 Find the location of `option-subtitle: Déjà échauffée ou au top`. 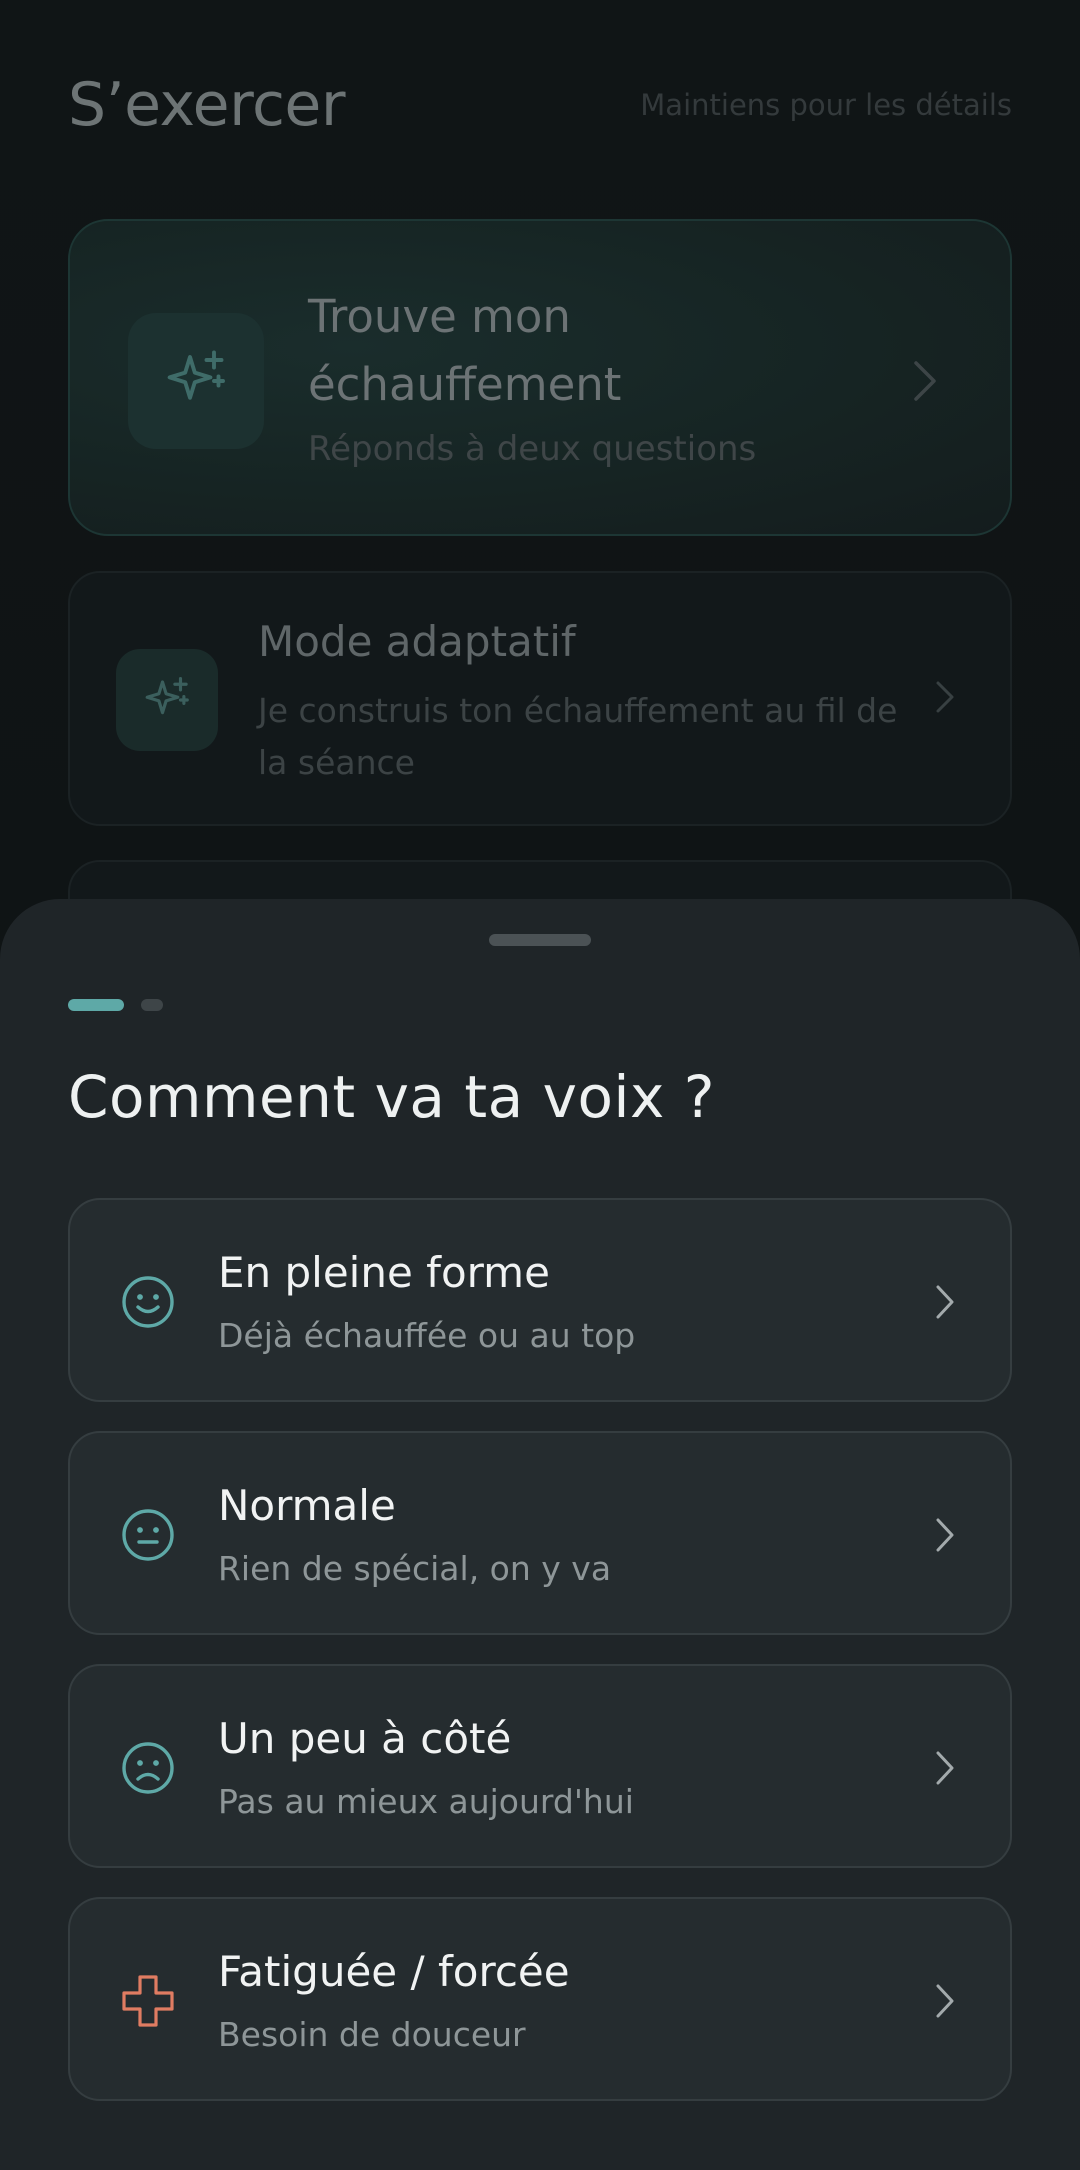

option-subtitle: Déjà échauffée ou au top is located at coordinates (427, 1335).